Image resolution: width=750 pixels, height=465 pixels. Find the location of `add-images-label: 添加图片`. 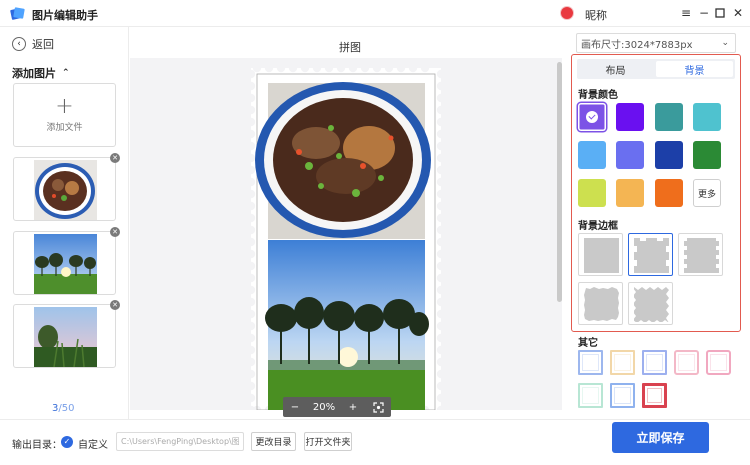

add-images-label: 添加图片 is located at coordinates (34, 73).